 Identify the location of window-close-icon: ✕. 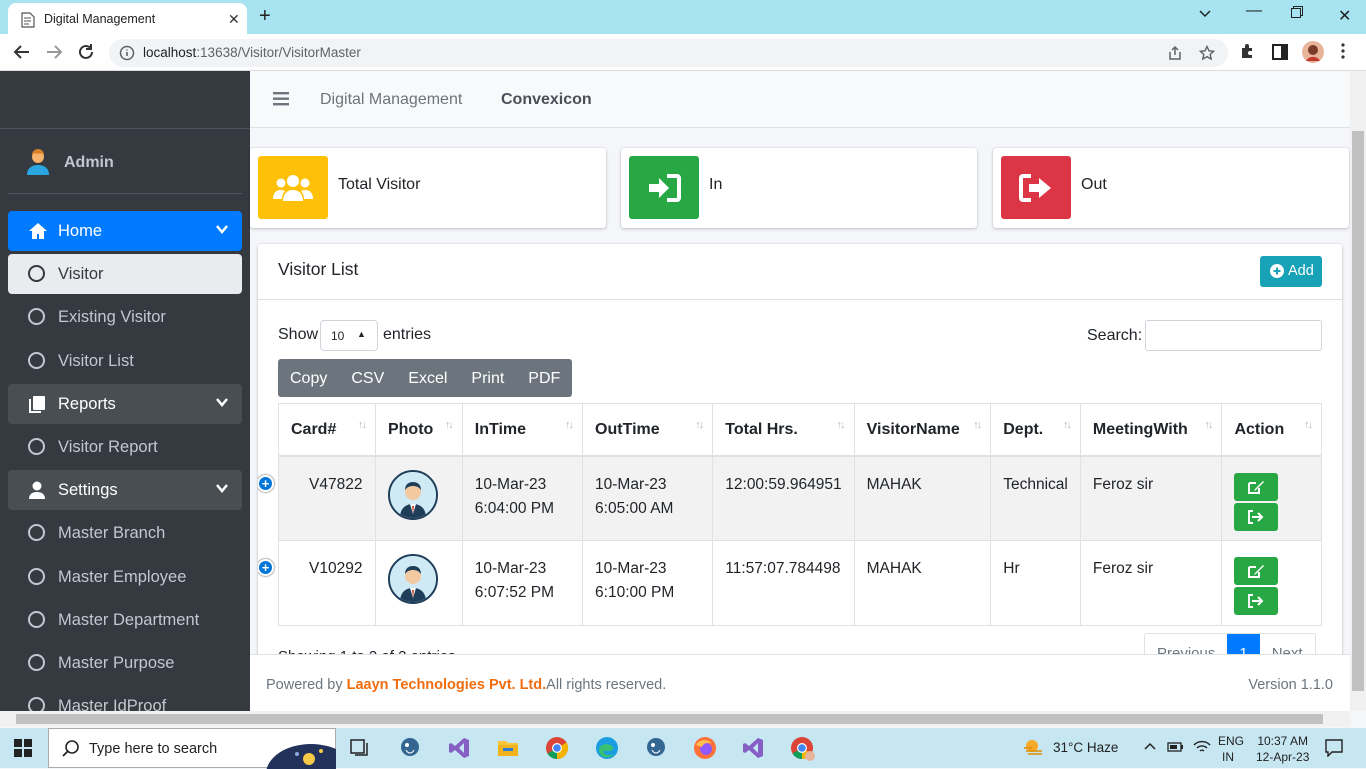
(1344, 16).